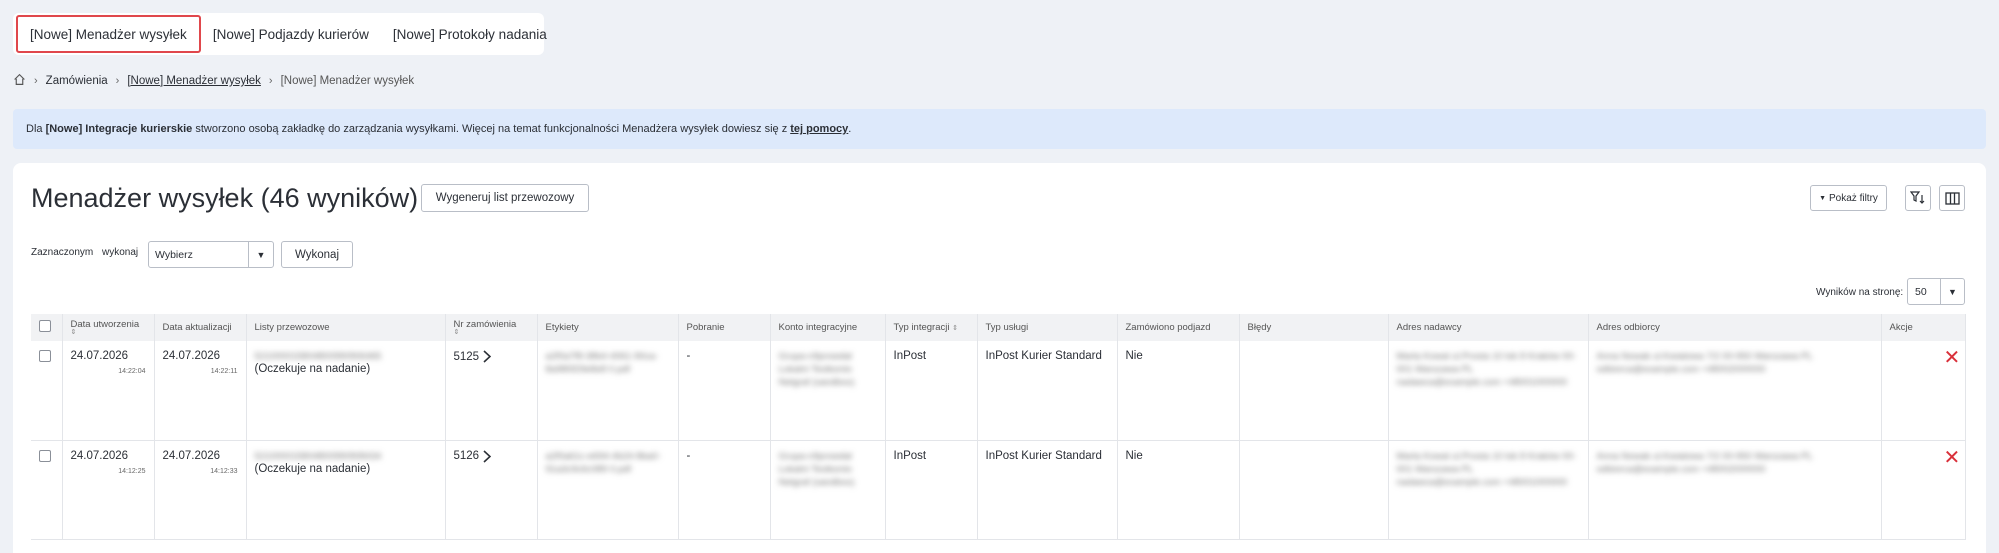 This screenshot has width=1999, height=553. What do you see at coordinates (470, 34) in the screenshot?
I see `tab-shipping-protocols: [Nowe] Protokoły nadania` at bounding box center [470, 34].